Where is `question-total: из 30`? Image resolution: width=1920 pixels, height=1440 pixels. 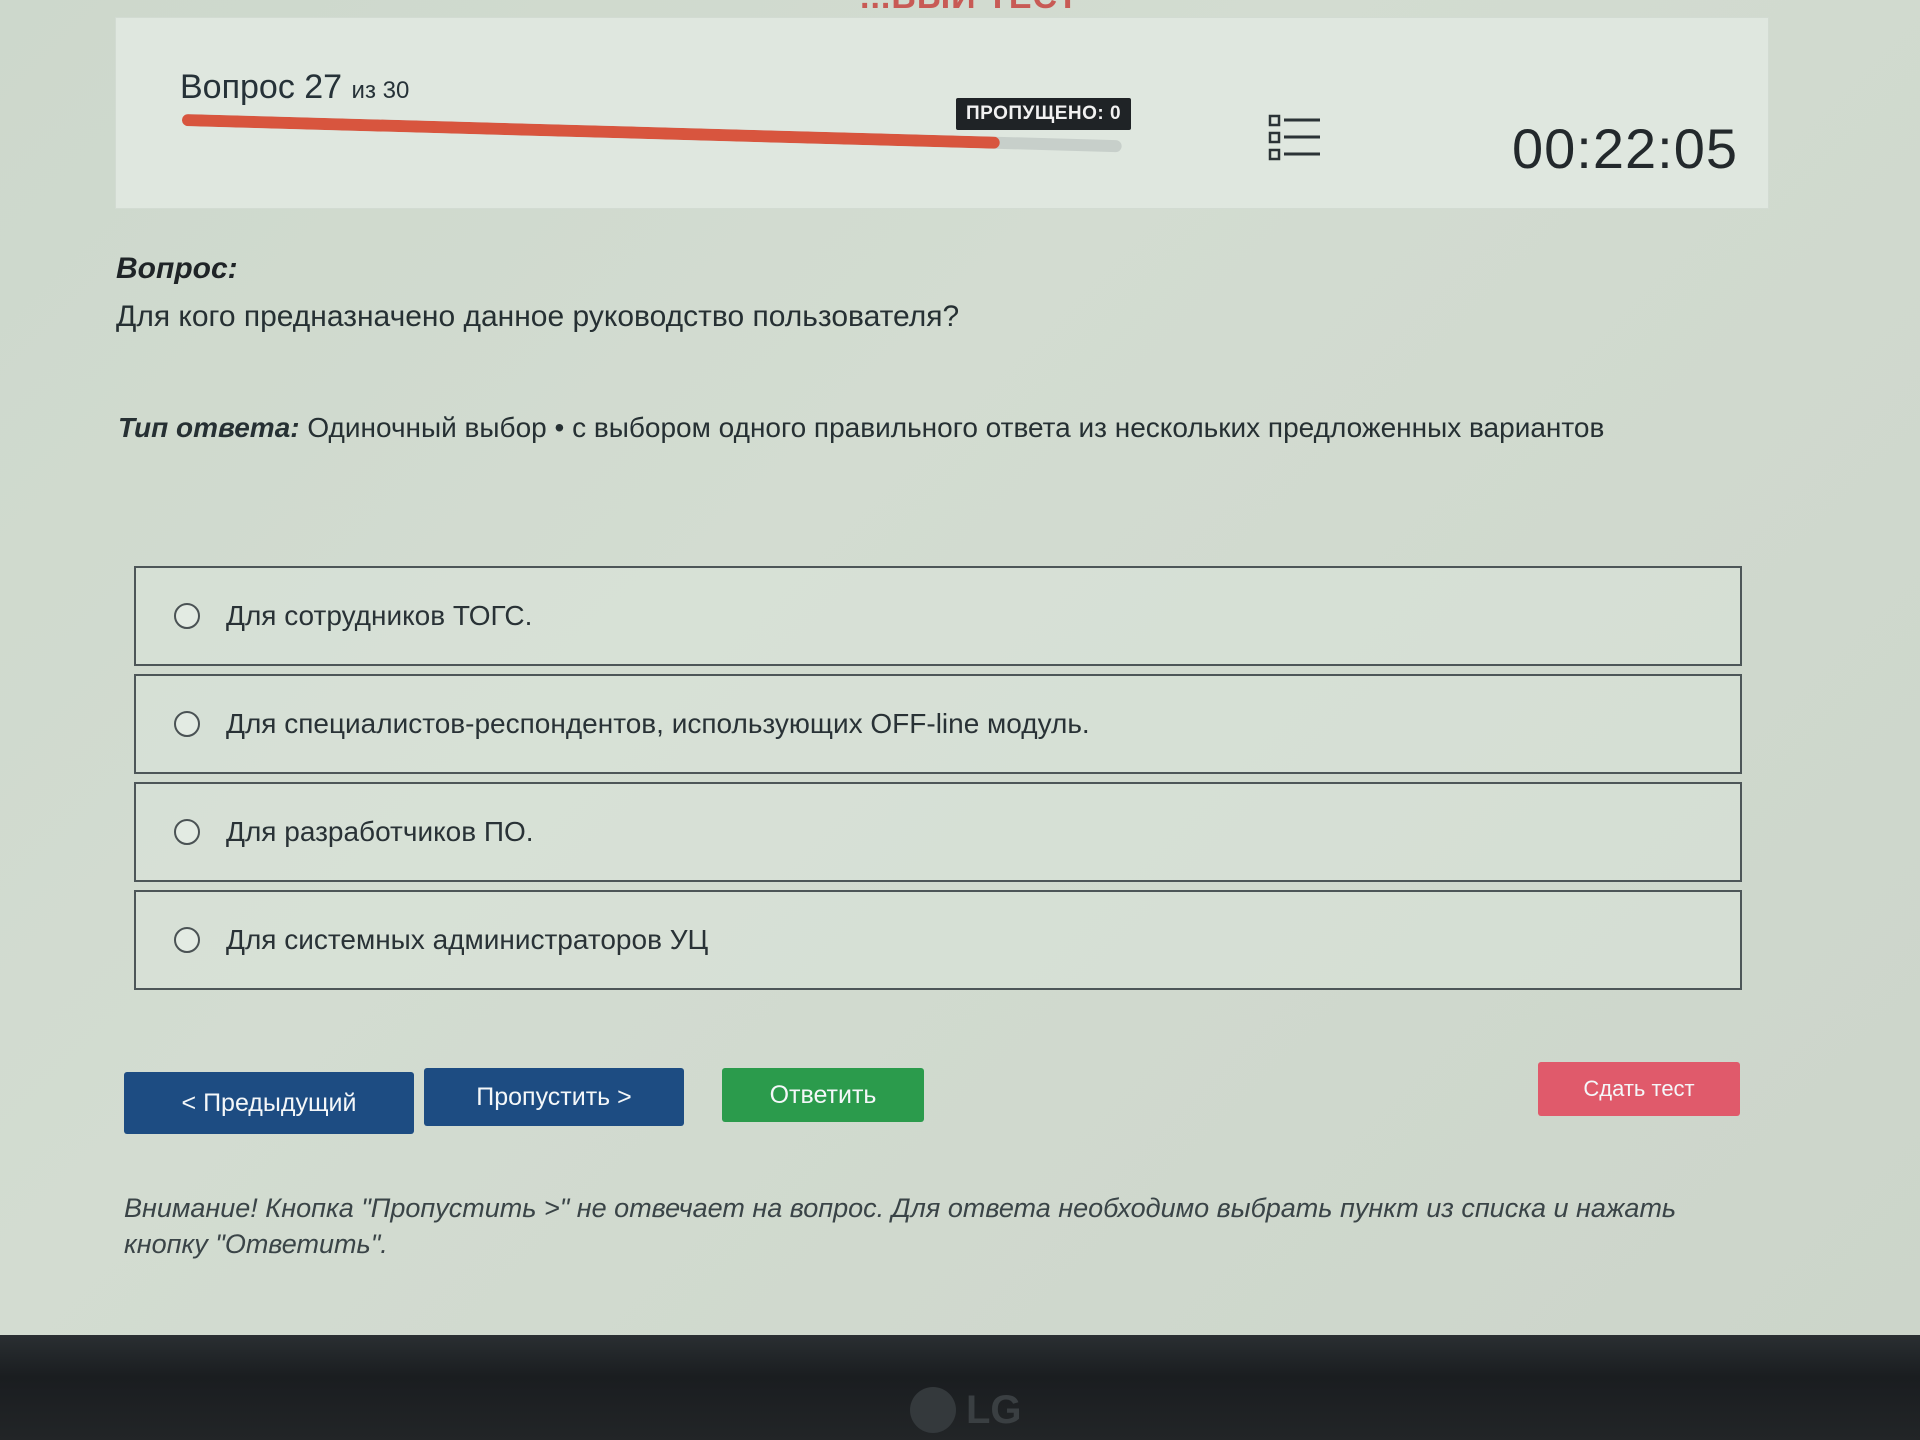 question-total: из 30 is located at coordinates (380, 90).